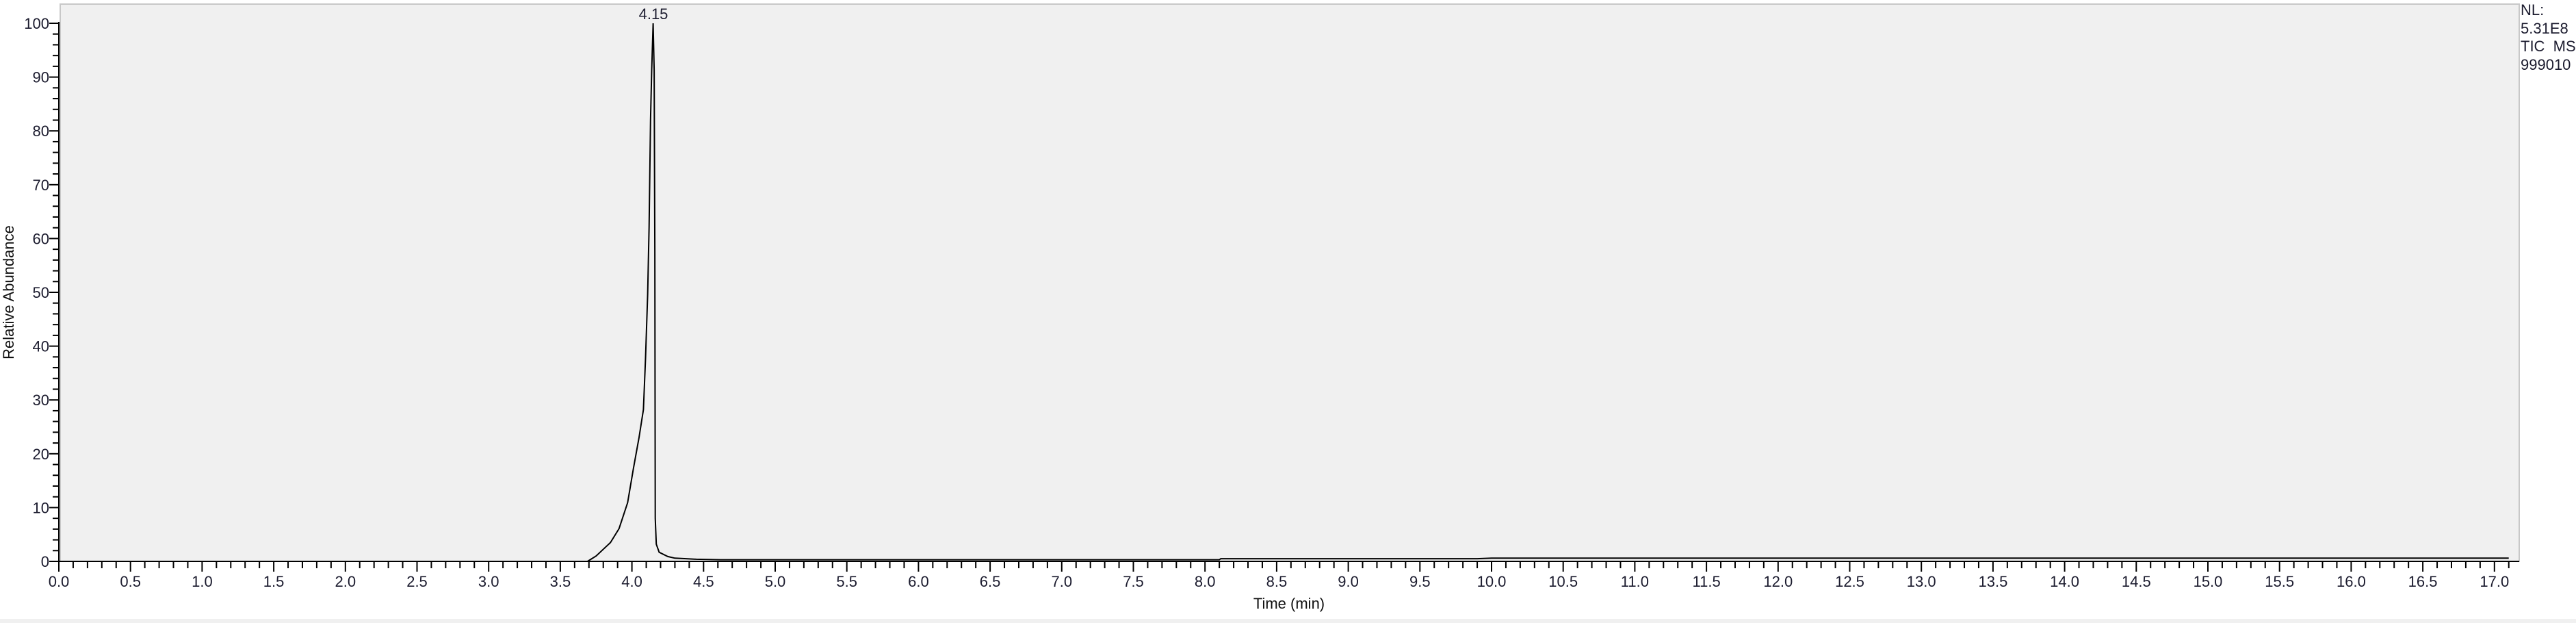 This screenshot has width=2576, height=623. Describe the element at coordinates (1348, 581) in the screenshot. I see `x-tick-label: 9.0` at that location.